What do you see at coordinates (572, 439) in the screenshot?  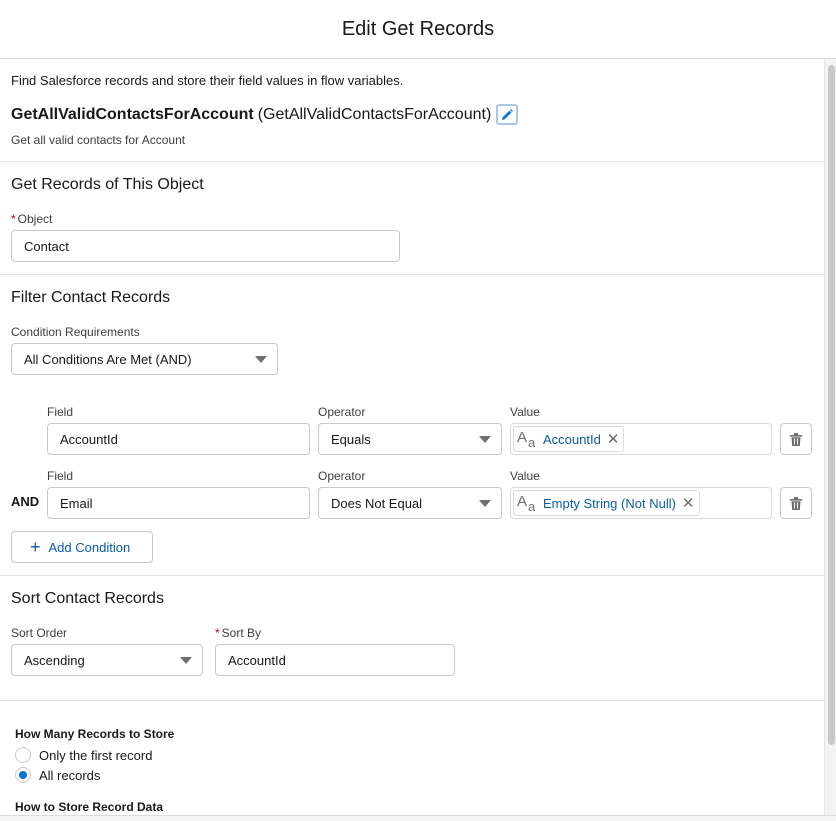 I see `value-pill-label: AccountId` at bounding box center [572, 439].